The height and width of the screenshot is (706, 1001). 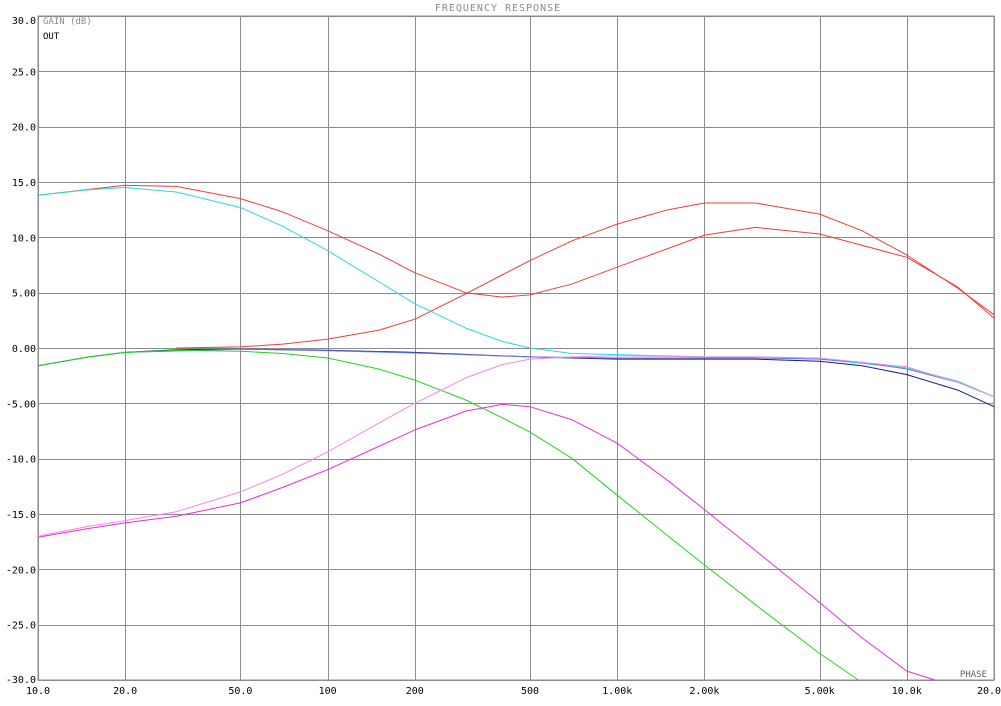 I want to click on x-tick-label: 10.0k, so click(x=907, y=691).